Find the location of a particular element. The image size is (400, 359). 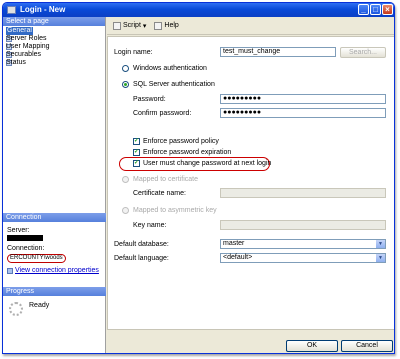

script-icon is located at coordinates (117, 25).